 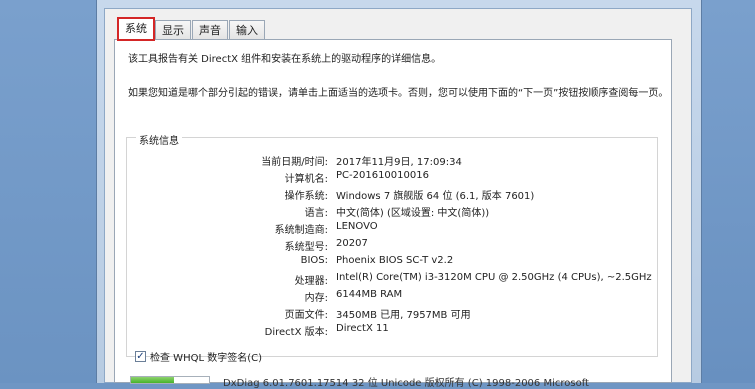 What do you see at coordinates (395, 260) in the screenshot?
I see `bios-value: Phoenix BIOS SC-T v2.2` at bounding box center [395, 260].